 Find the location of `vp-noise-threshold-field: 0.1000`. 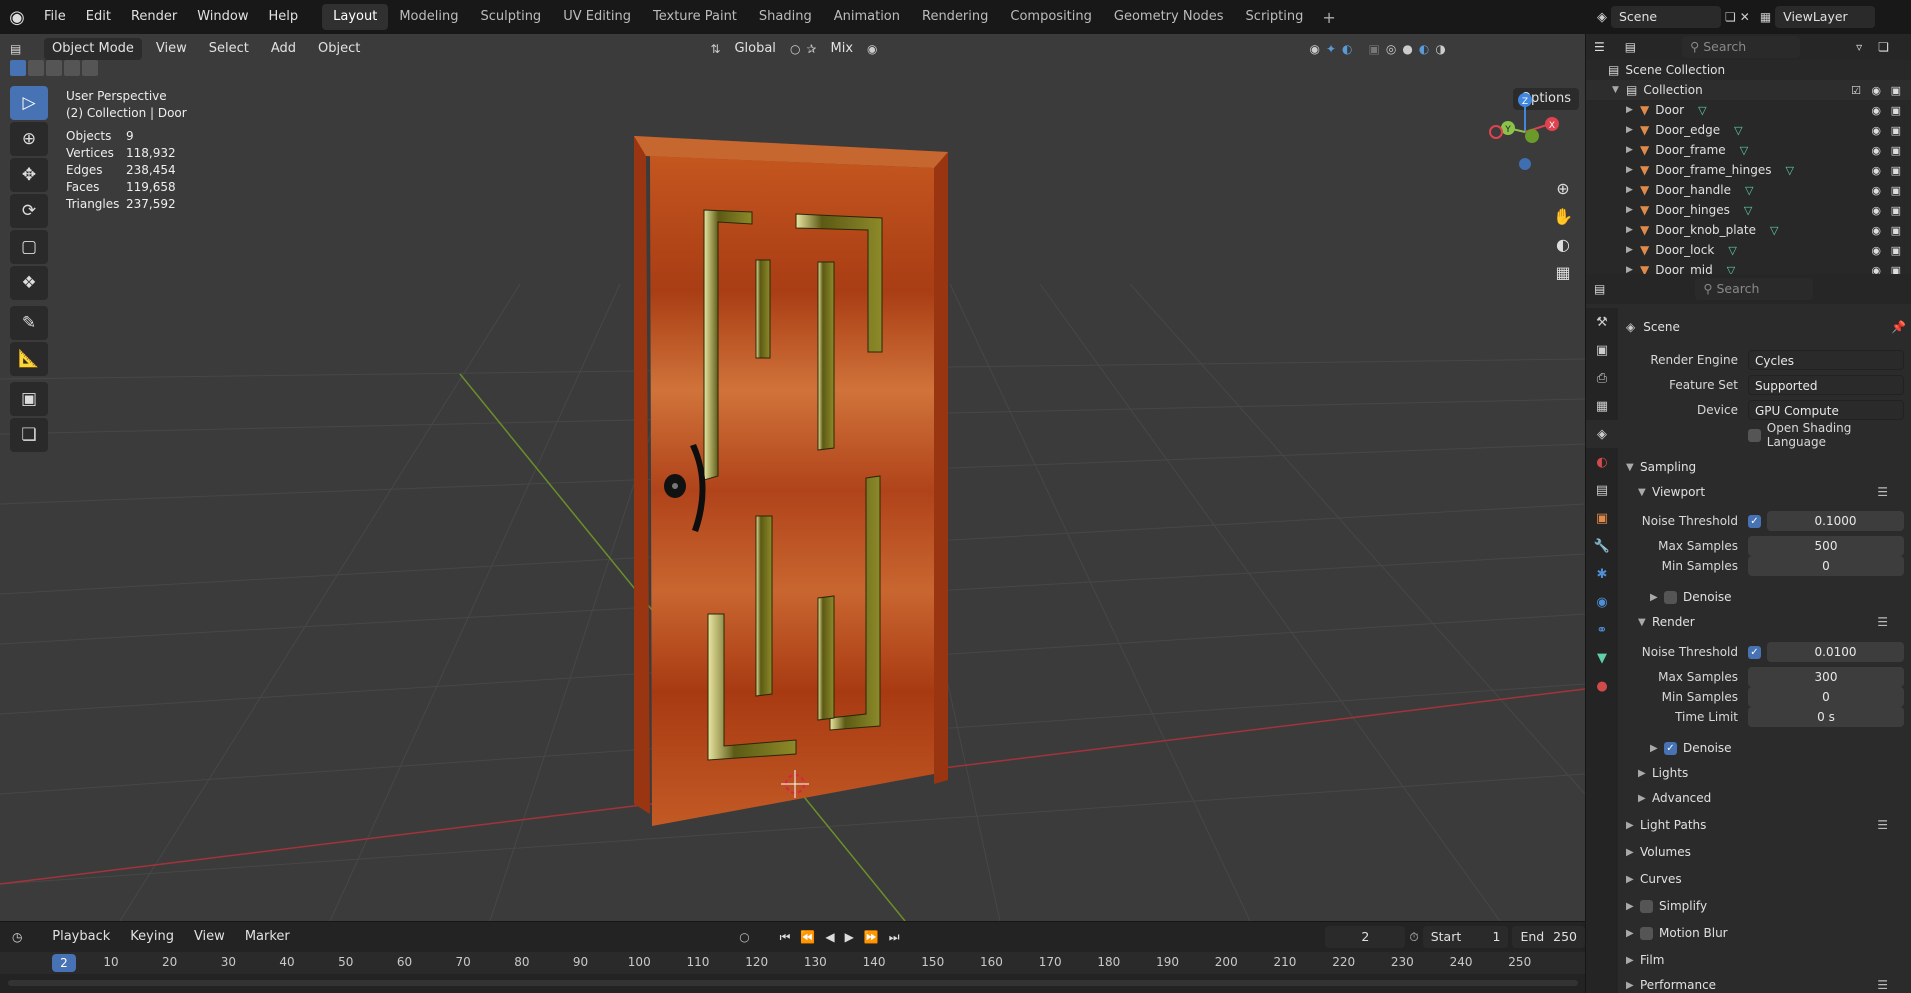

vp-noise-threshold-field: 0.1000 is located at coordinates (1835, 521).